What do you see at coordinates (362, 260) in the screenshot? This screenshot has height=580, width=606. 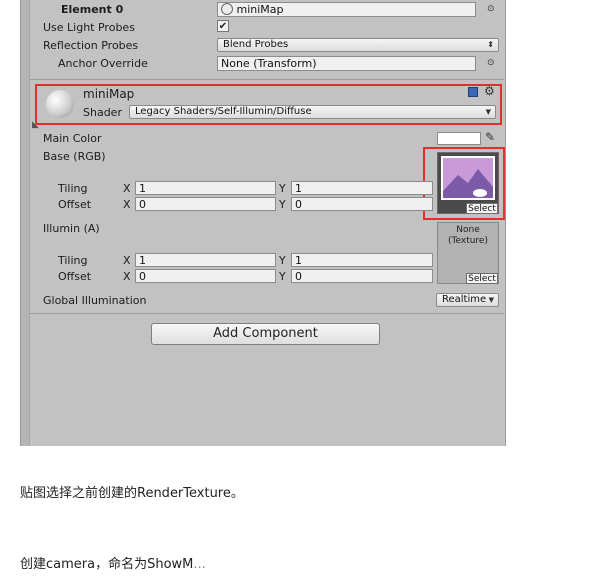 I see `illumin-tiling-y-field: 1` at bounding box center [362, 260].